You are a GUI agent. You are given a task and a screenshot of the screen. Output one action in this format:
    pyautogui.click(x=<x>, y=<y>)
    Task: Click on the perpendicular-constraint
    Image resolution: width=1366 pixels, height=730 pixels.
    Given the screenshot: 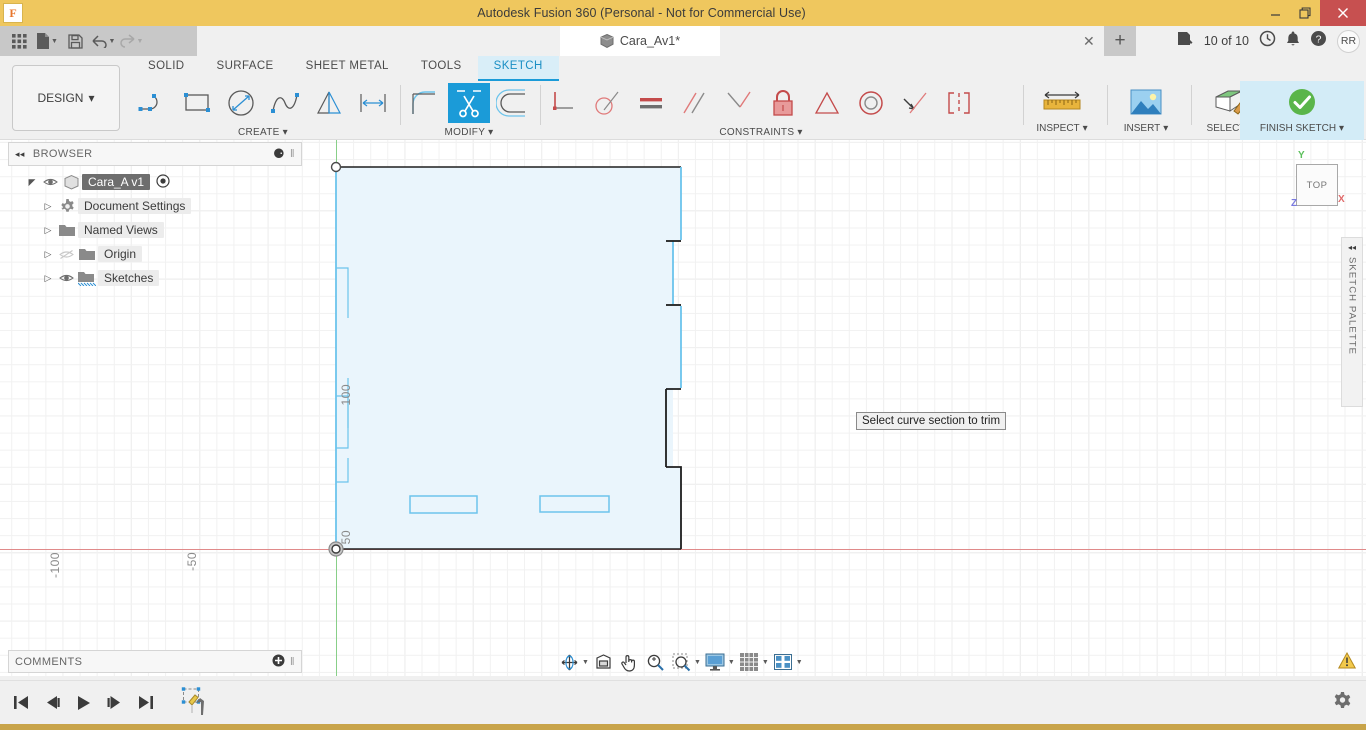 What is the action you would take?
    pyautogui.click(x=607, y=103)
    